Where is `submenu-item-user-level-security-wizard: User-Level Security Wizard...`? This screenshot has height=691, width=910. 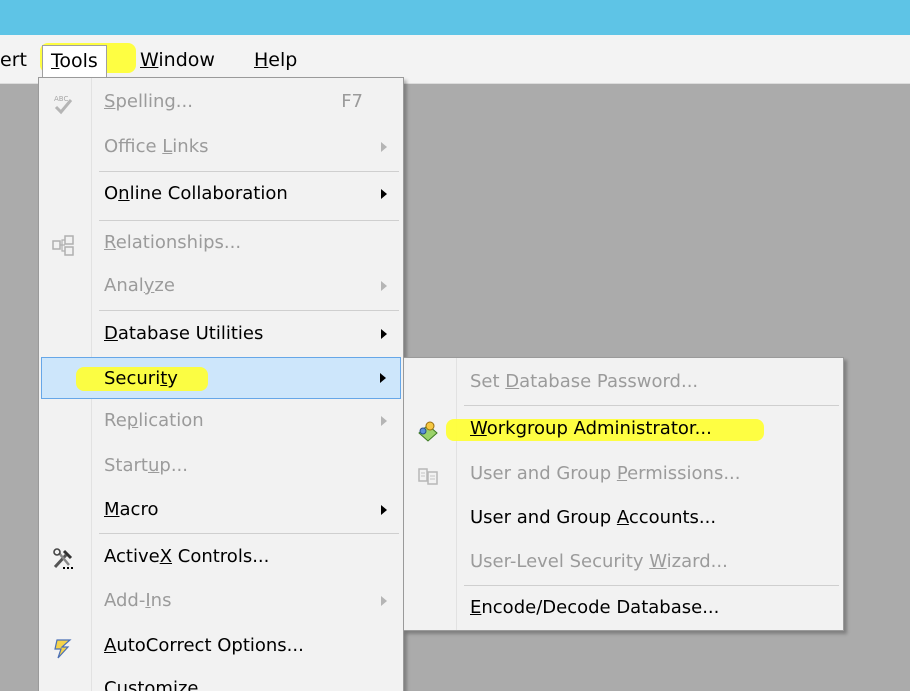 submenu-item-user-level-security-wizard: User-Level Security Wizard... is located at coordinates (623, 562).